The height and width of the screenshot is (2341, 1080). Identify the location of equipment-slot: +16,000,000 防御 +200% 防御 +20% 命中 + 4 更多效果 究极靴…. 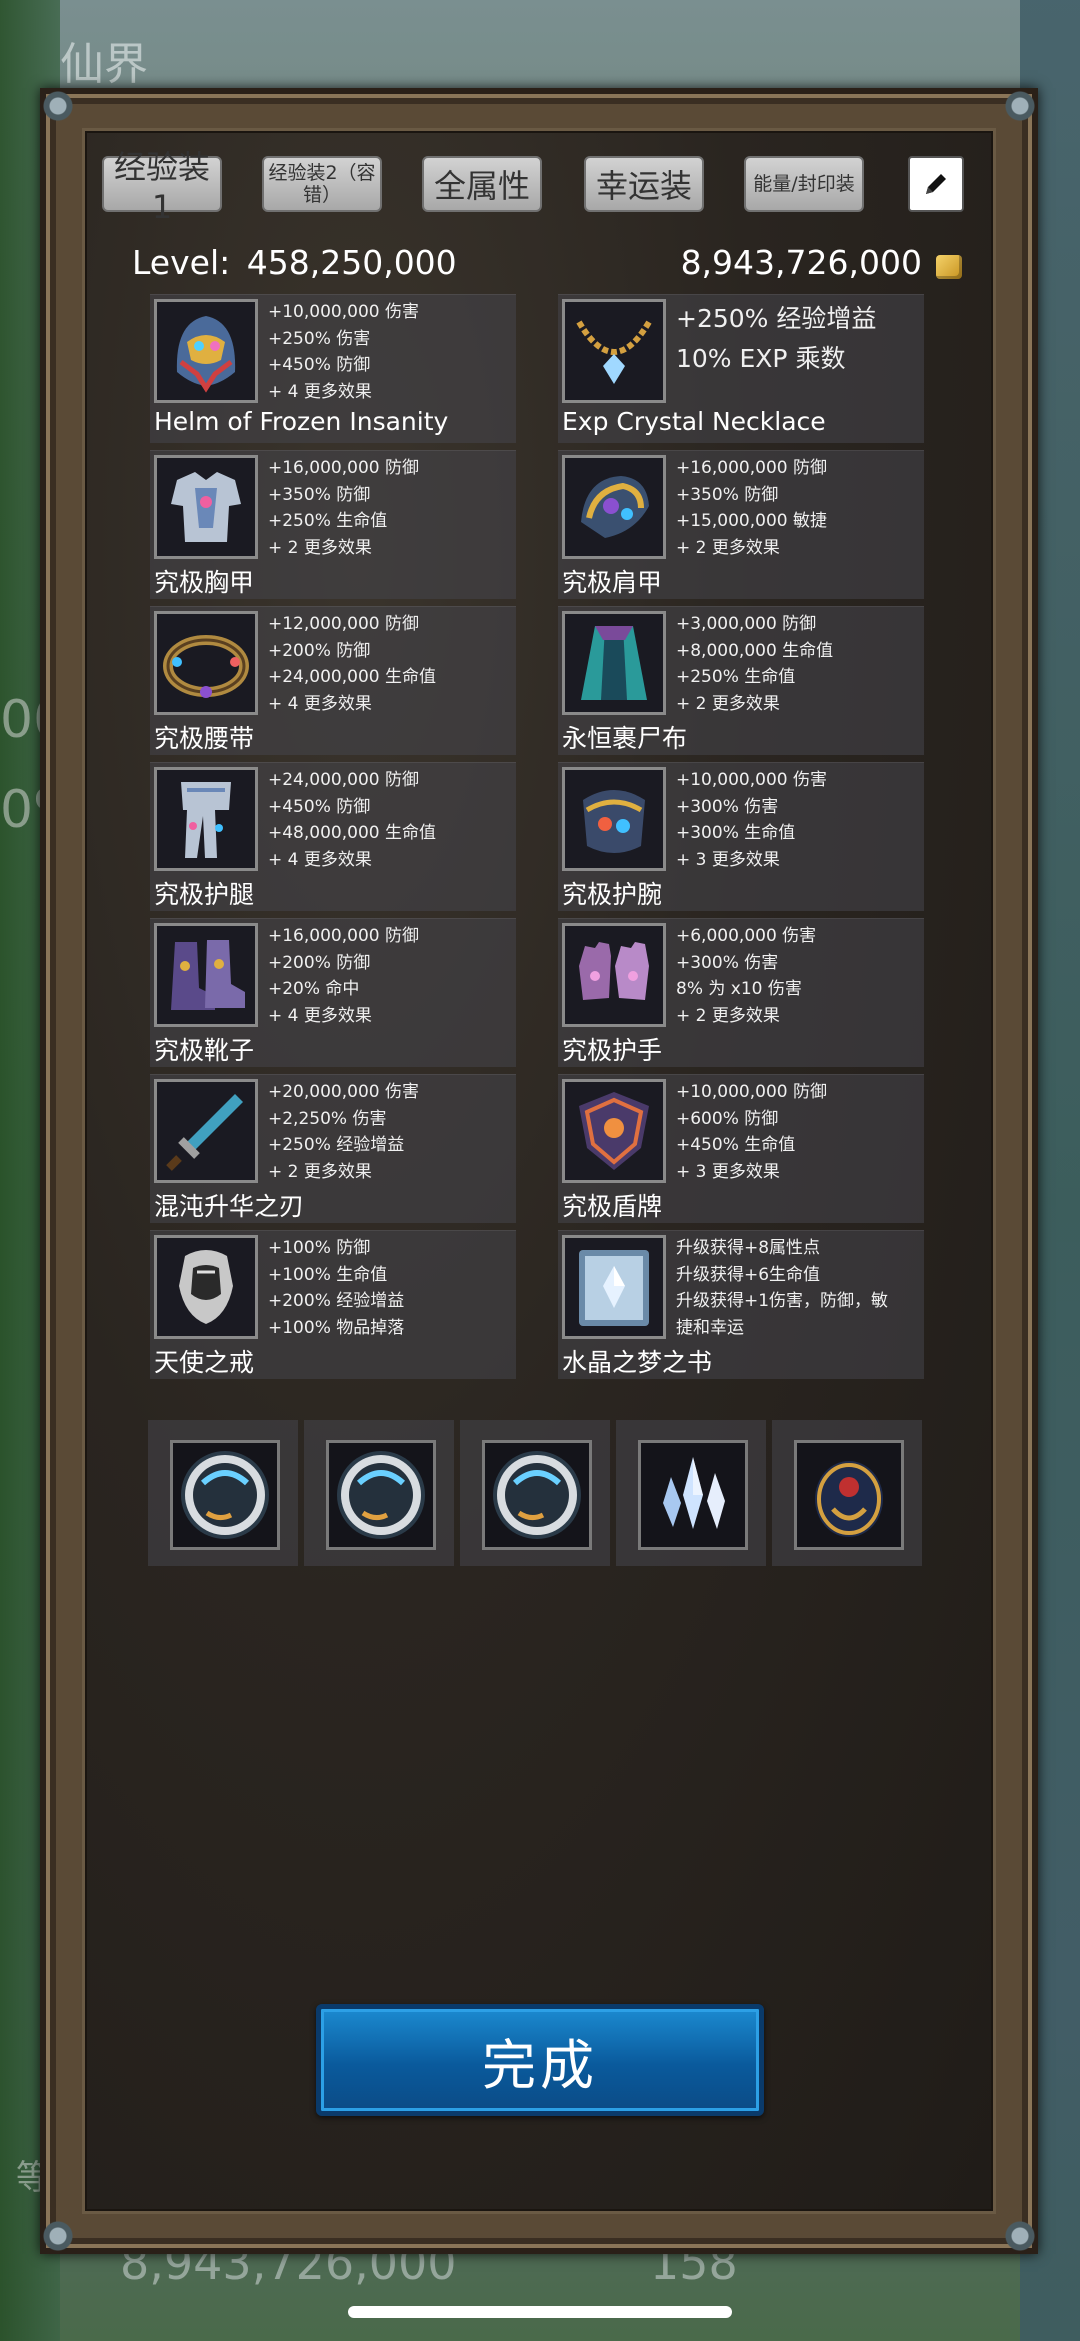
(333, 992).